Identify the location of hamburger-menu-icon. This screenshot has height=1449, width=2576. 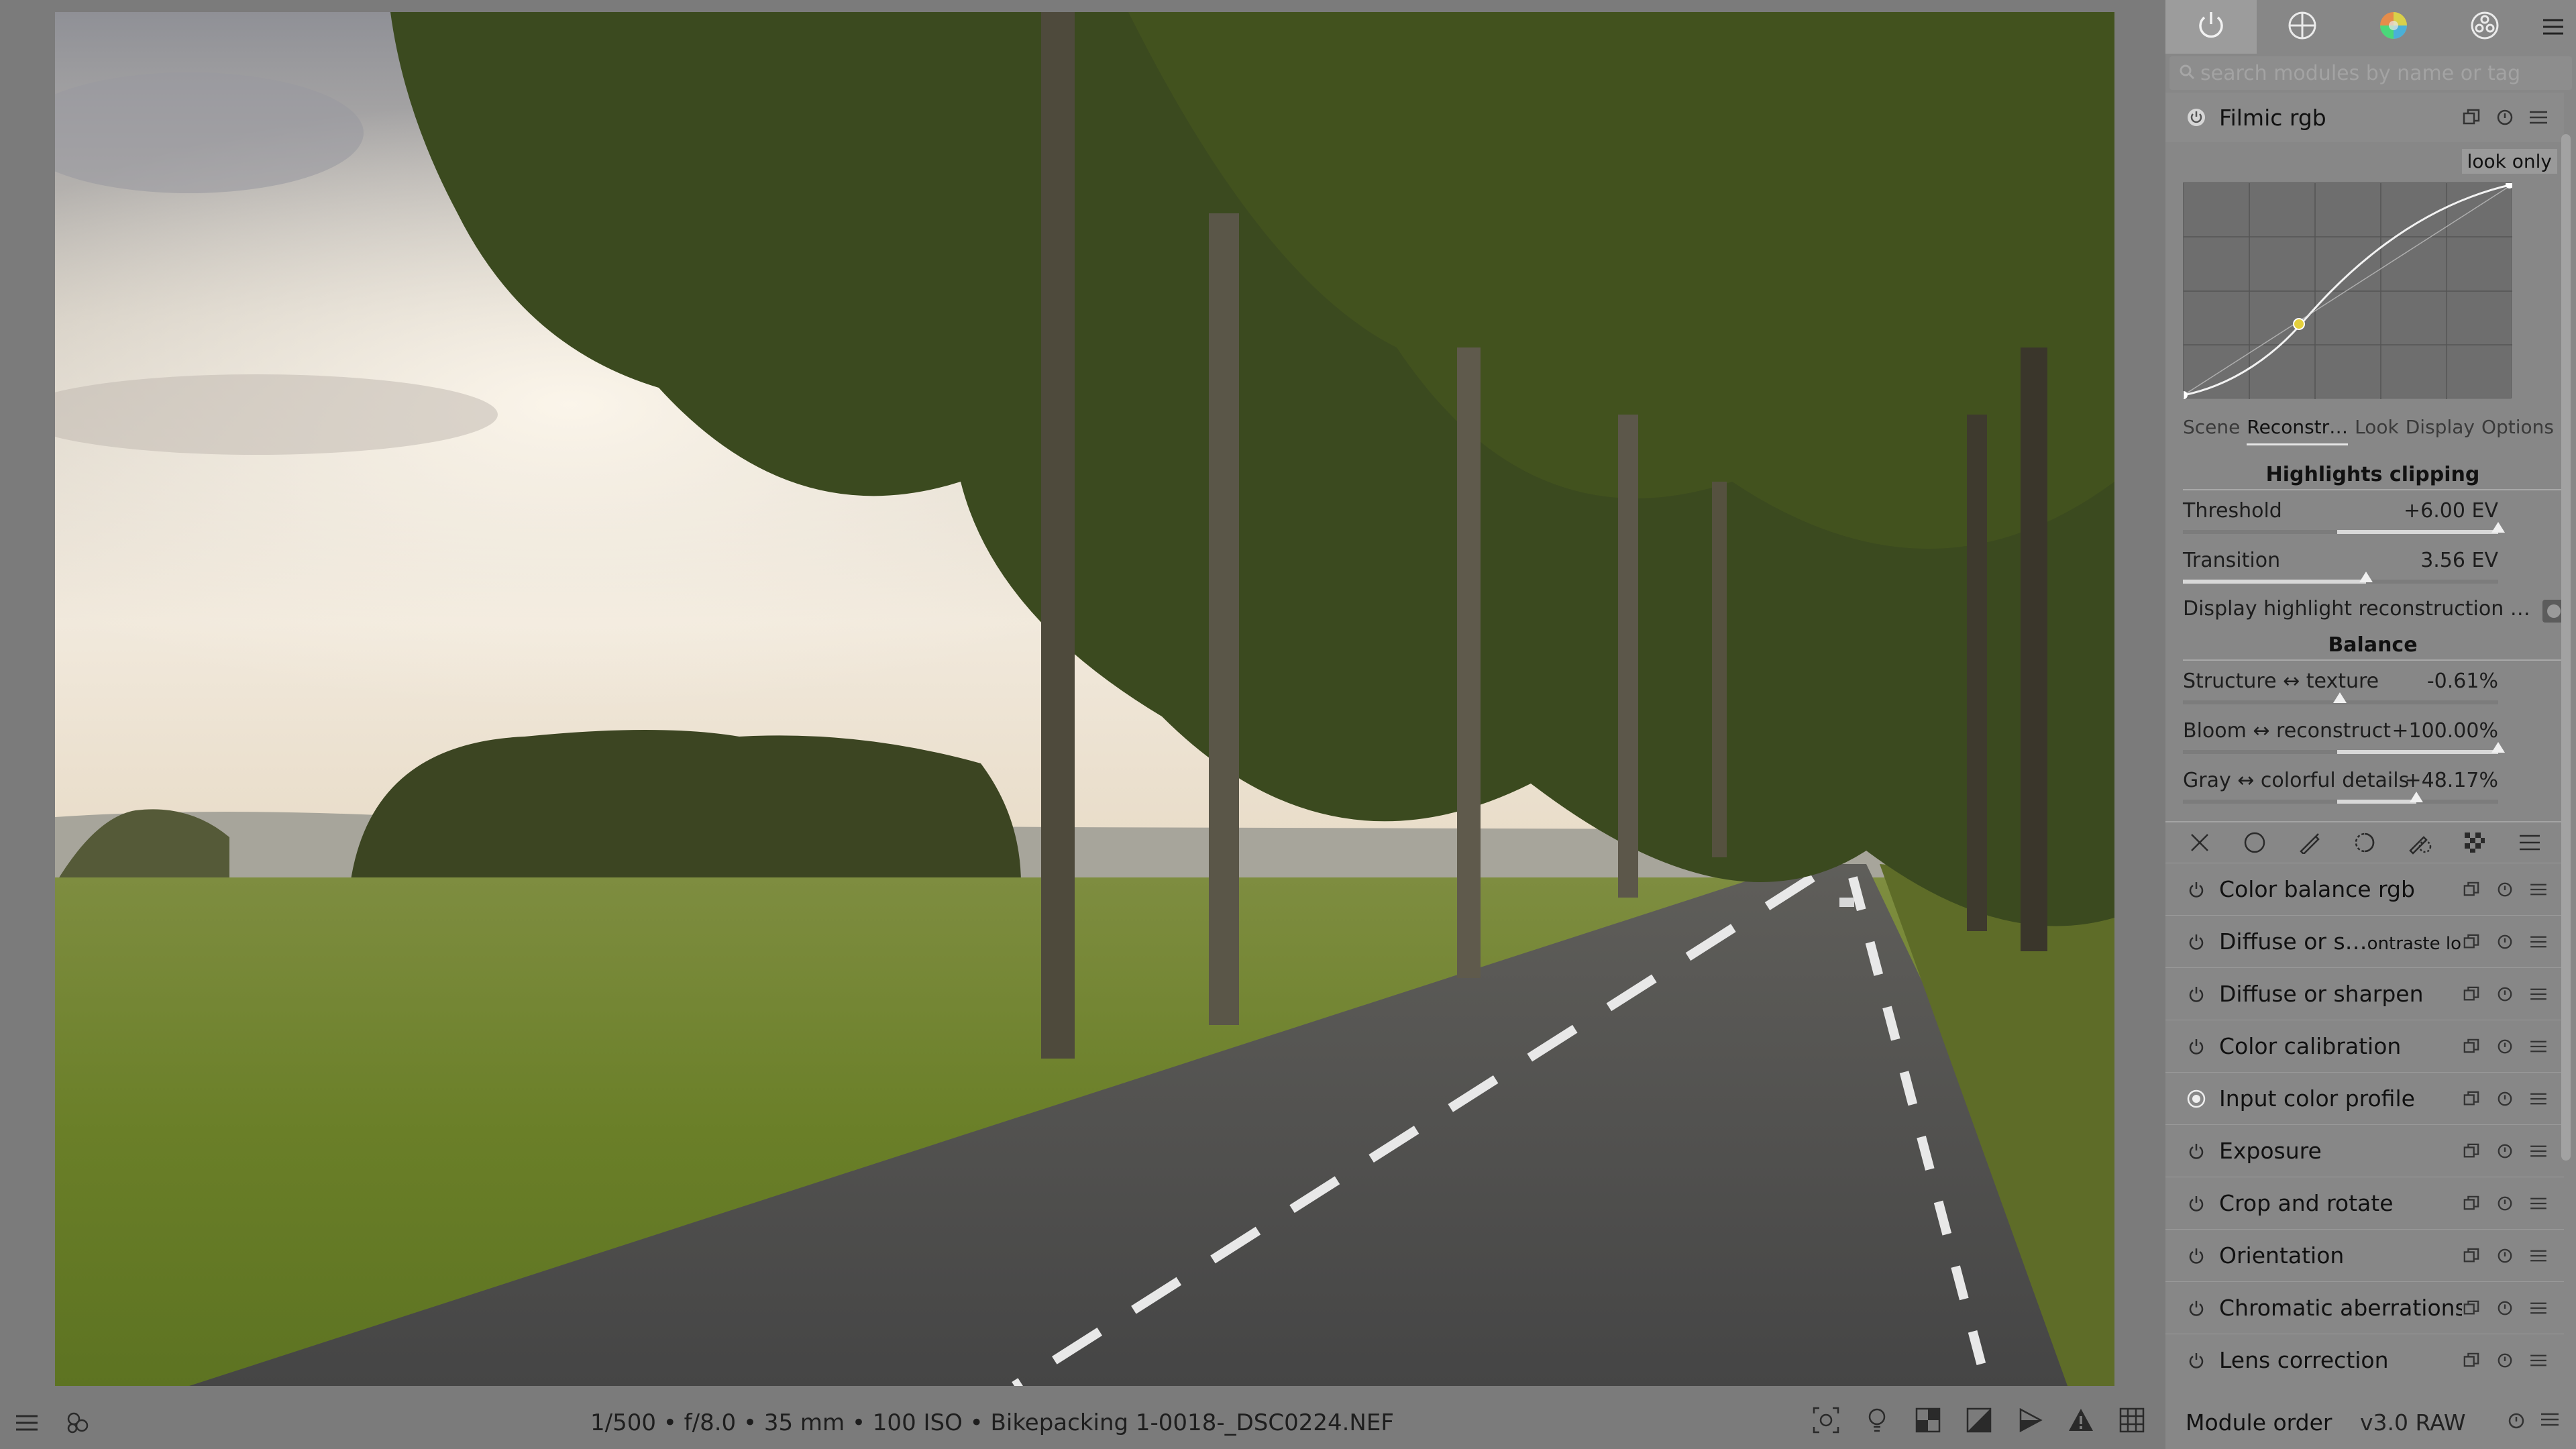
(26, 1422).